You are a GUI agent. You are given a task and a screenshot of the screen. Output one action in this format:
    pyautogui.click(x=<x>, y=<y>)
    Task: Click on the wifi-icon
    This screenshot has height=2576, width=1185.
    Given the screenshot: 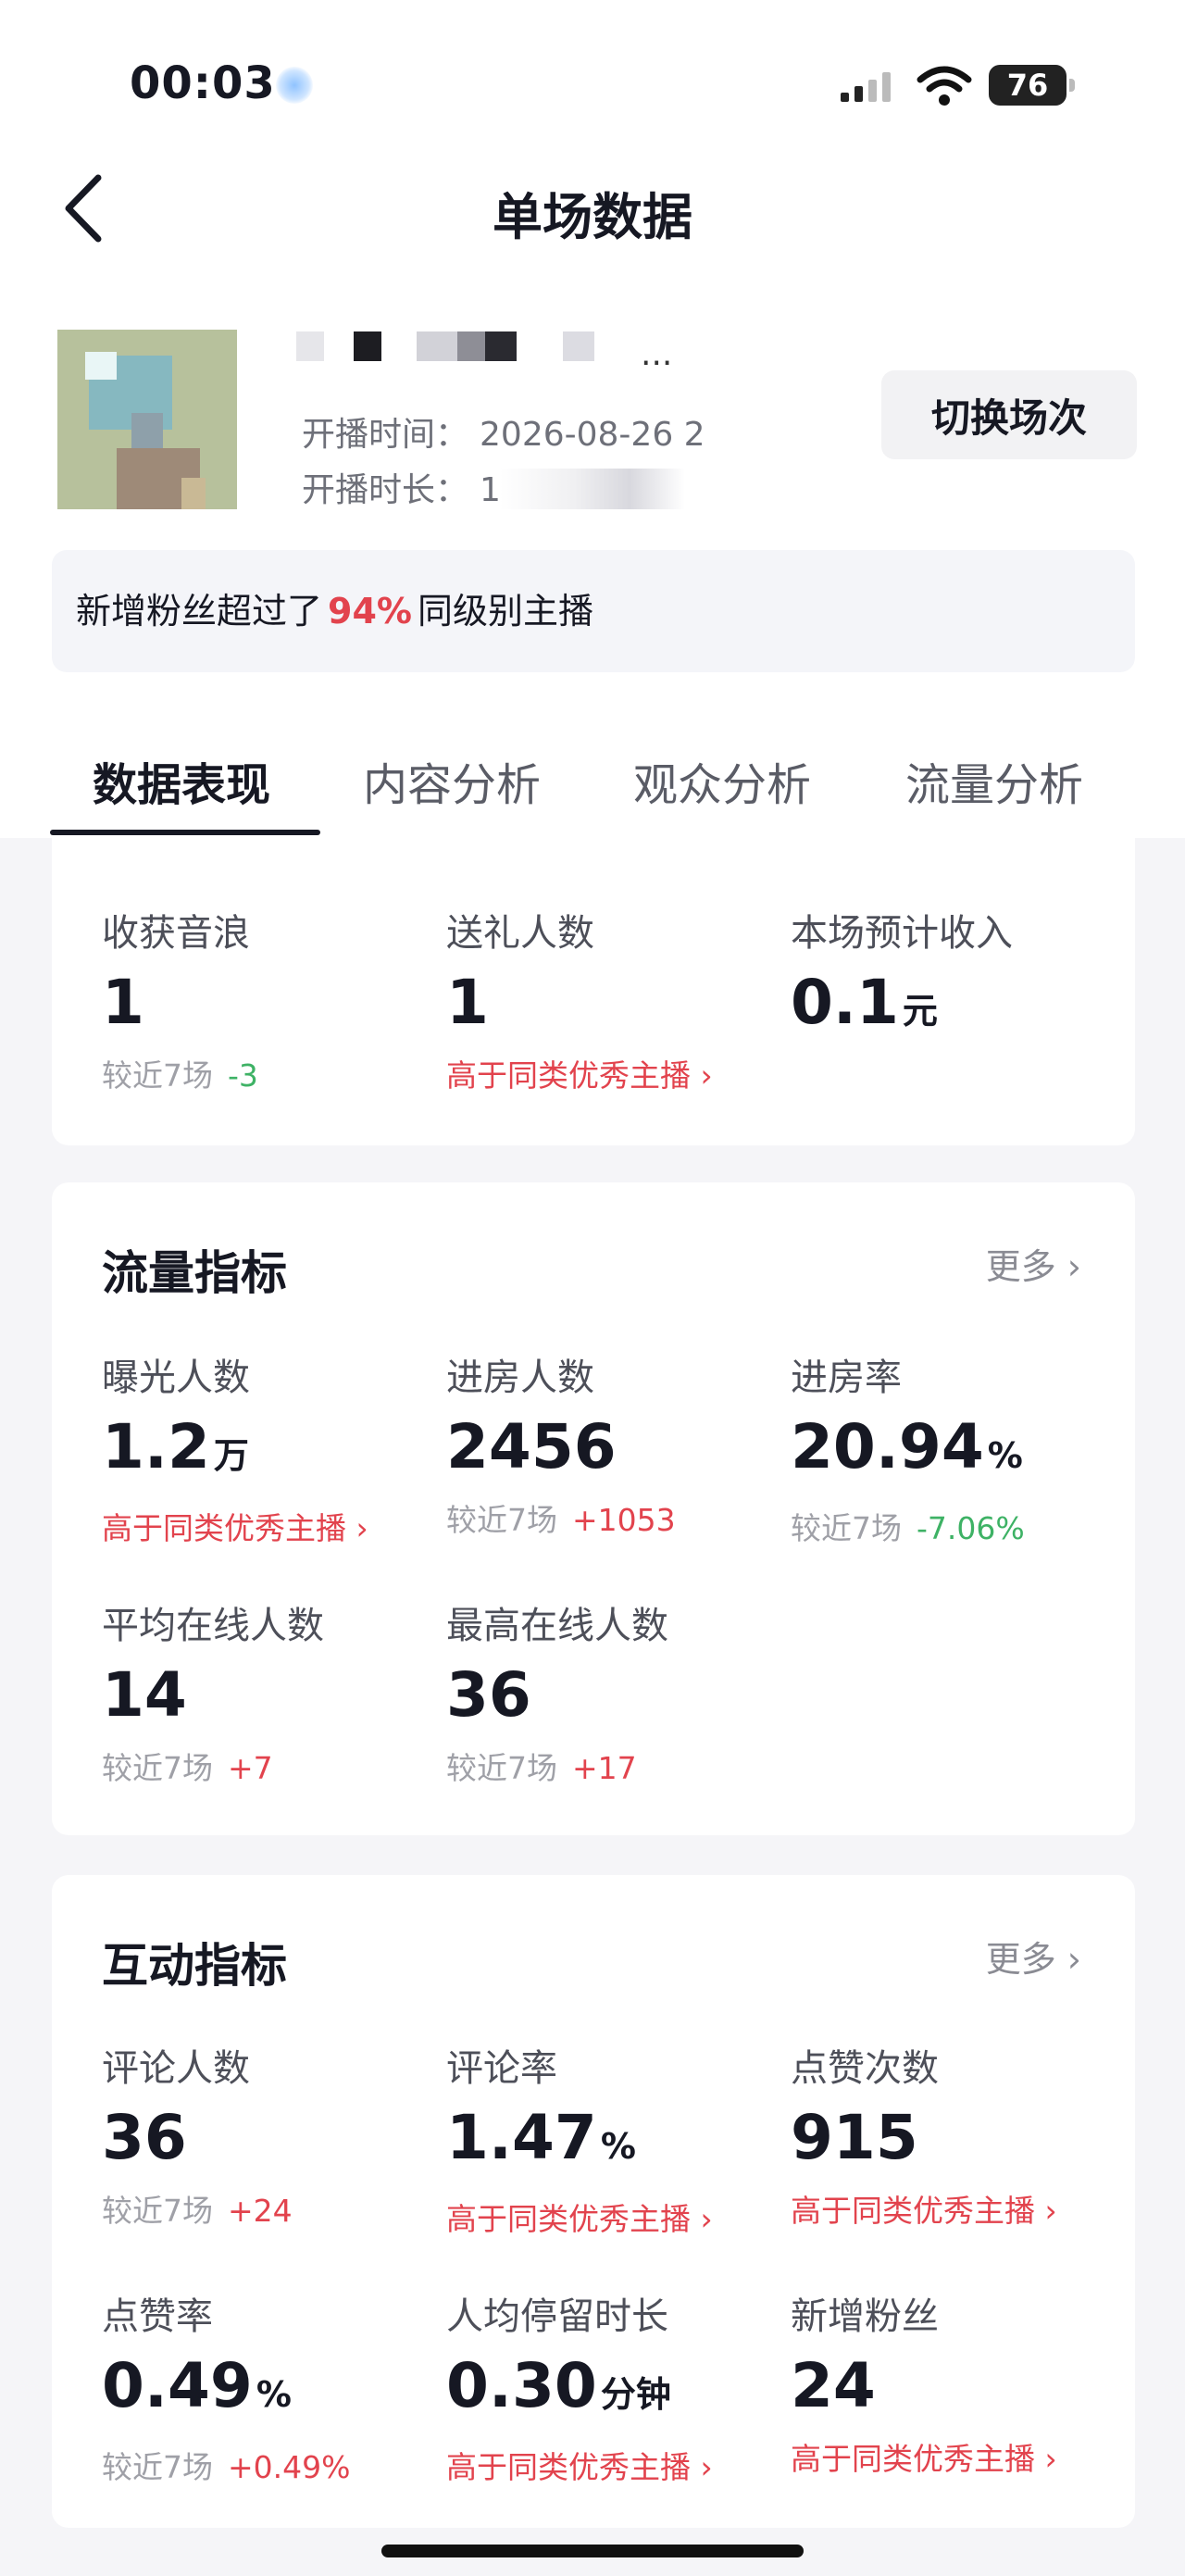 What is the action you would take?
    pyautogui.click(x=944, y=86)
    